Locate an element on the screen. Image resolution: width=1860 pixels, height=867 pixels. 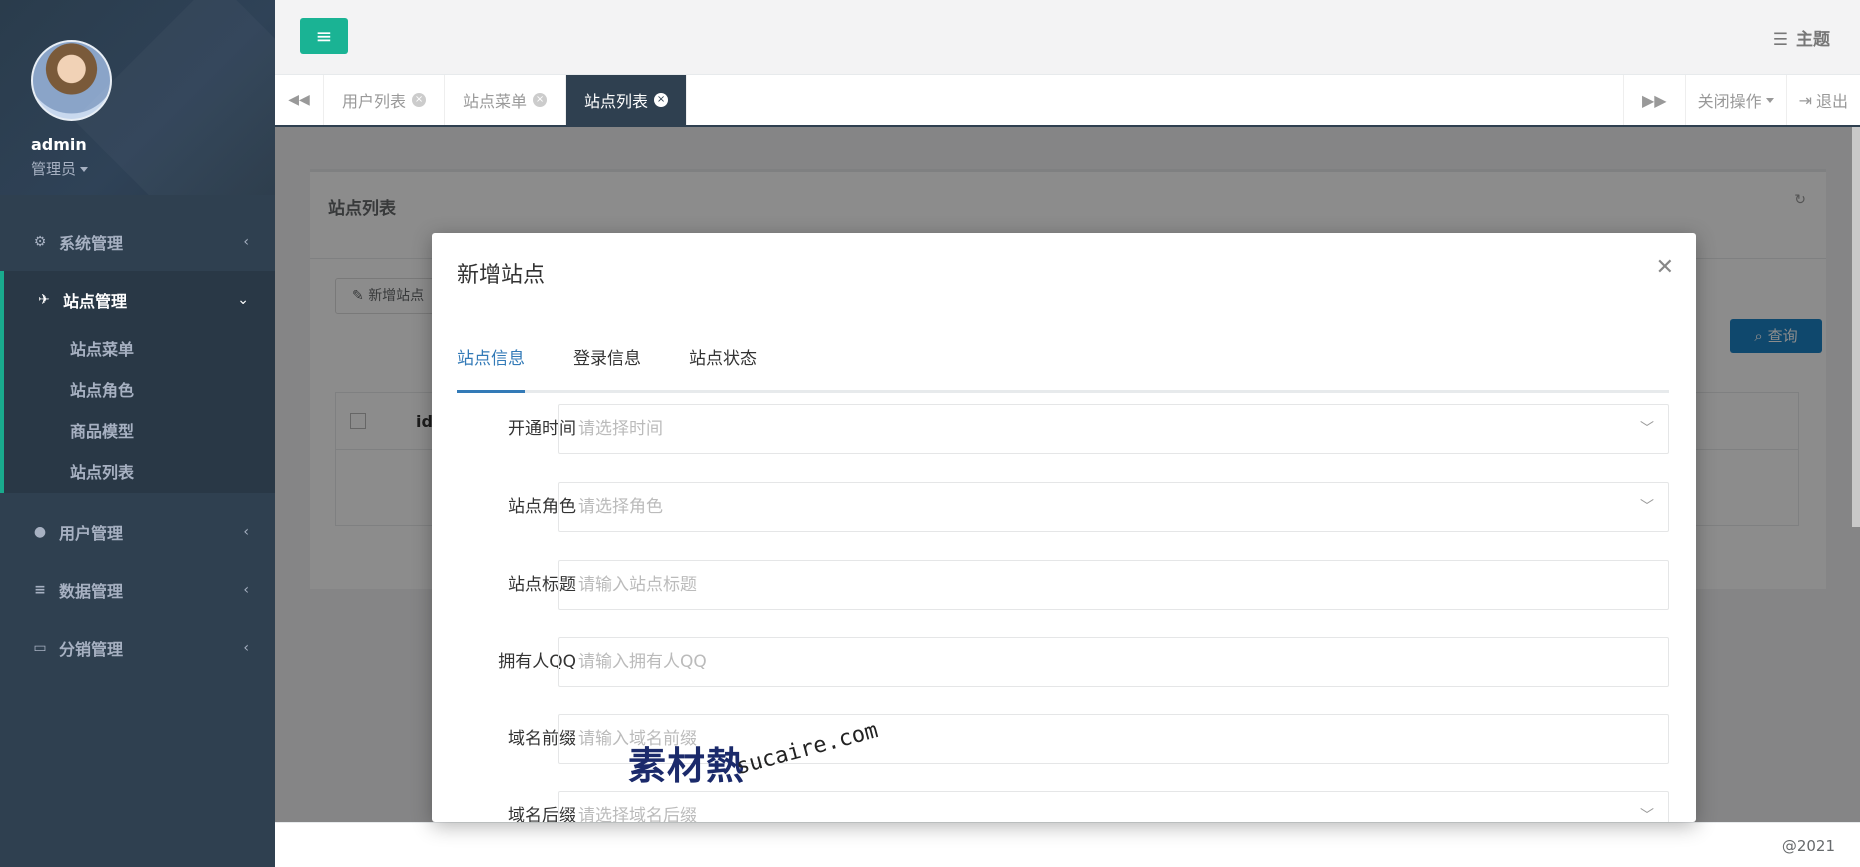
tab-site-list: 站点列表 × is located at coordinates (627, 100).